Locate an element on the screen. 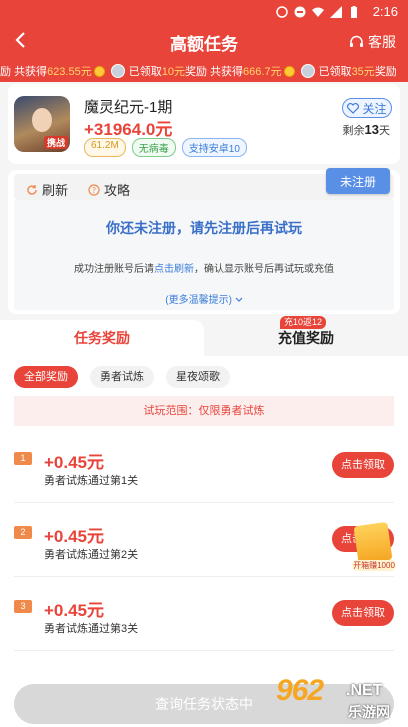 Image resolution: width=408 pixels, height=727 pixels. register-message: 你还未注册，请先注册后再试玩 is located at coordinates (204, 228).